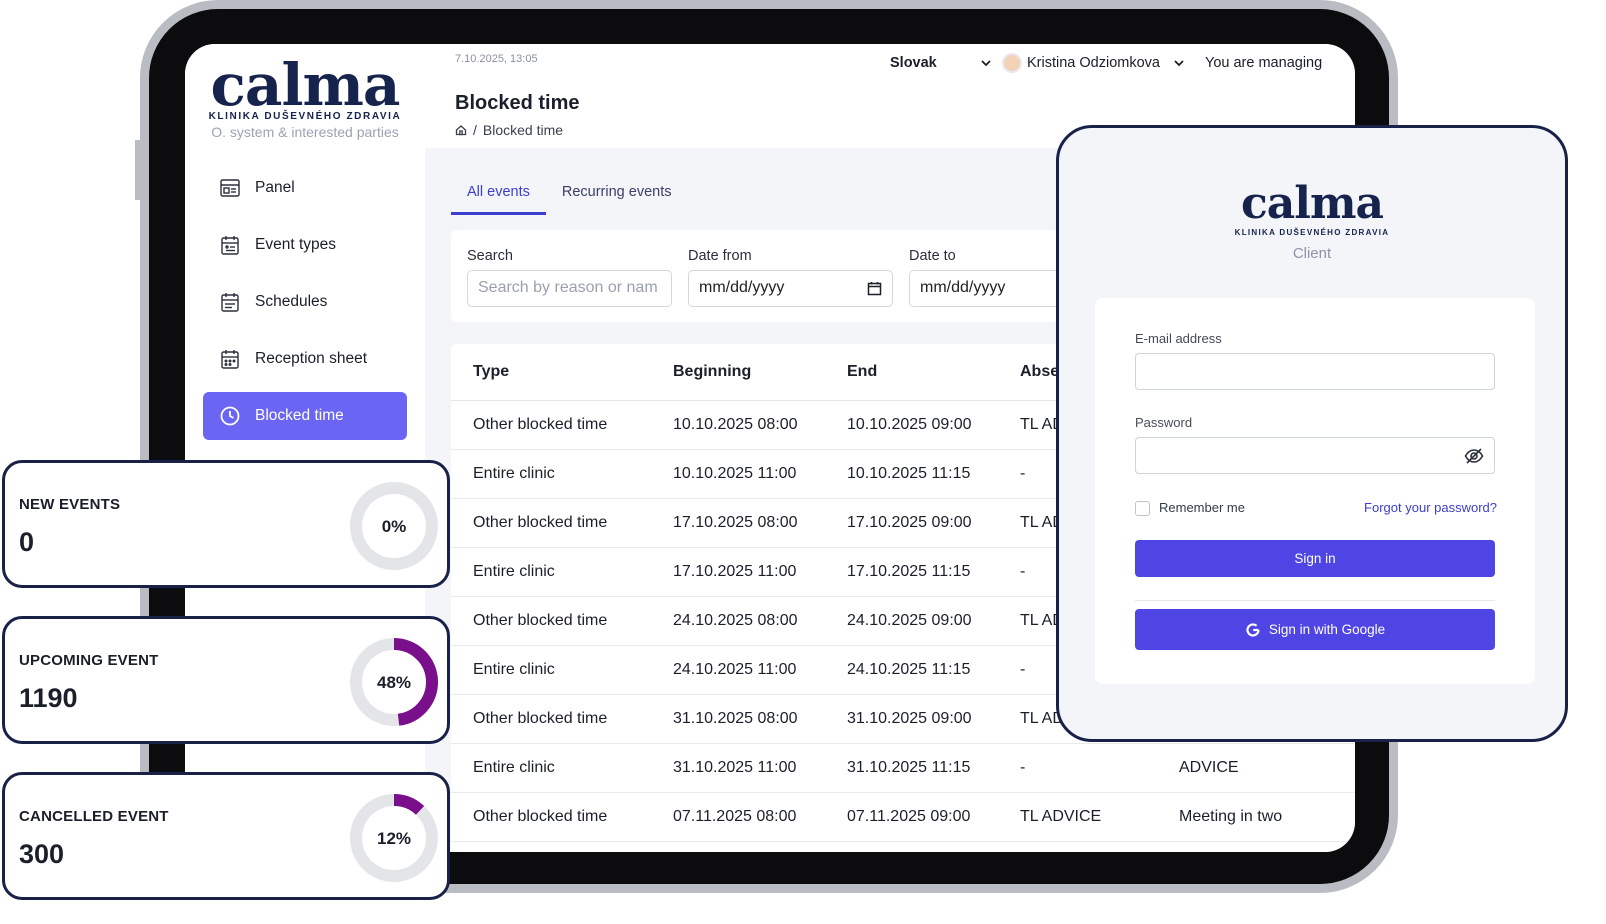  What do you see at coordinates (305, 188) in the screenshot?
I see `sidebar-item-panel: Panel` at bounding box center [305, 188].